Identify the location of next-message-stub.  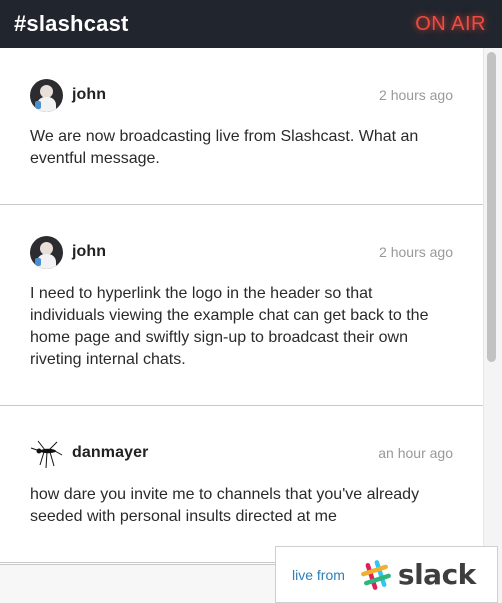
(138, 583).